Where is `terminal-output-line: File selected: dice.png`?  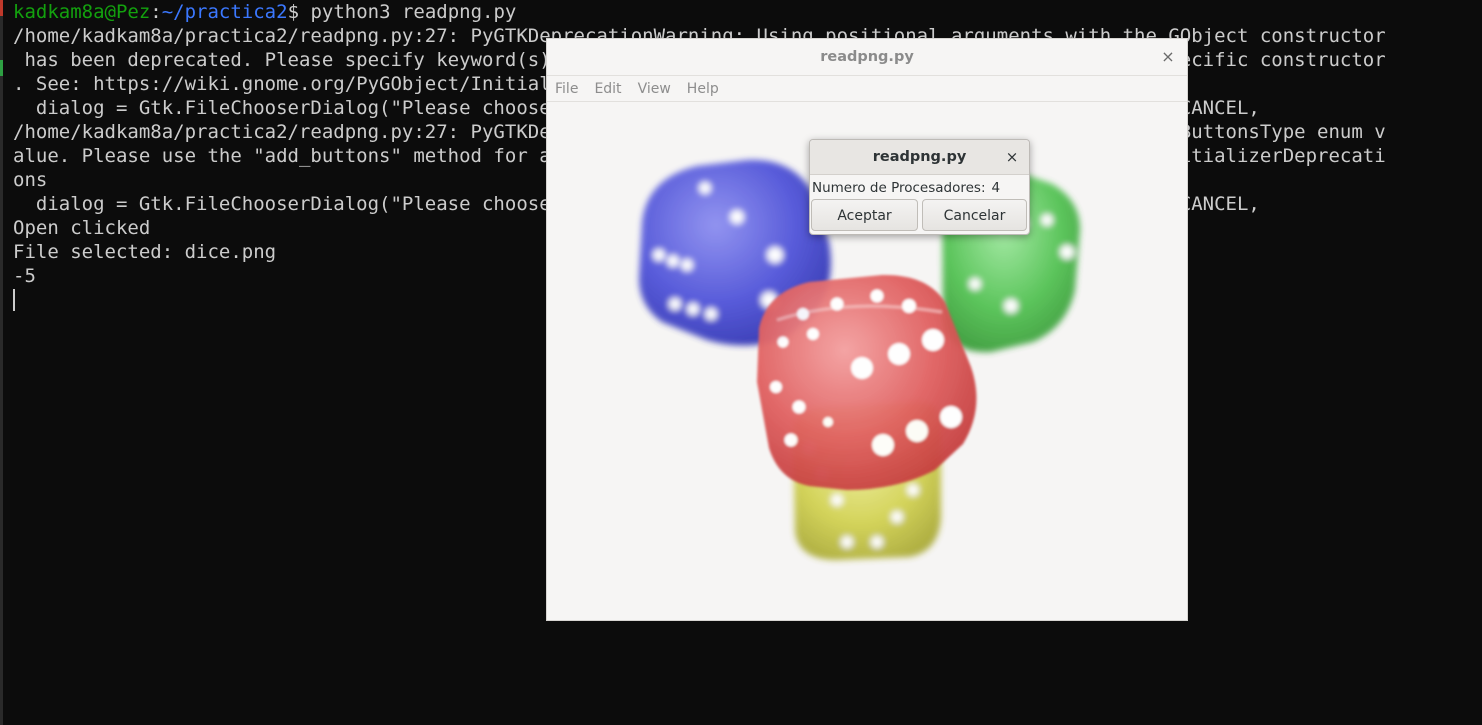
terminal-output-line: File selected: dice.png is located at coordinates (145, 252).